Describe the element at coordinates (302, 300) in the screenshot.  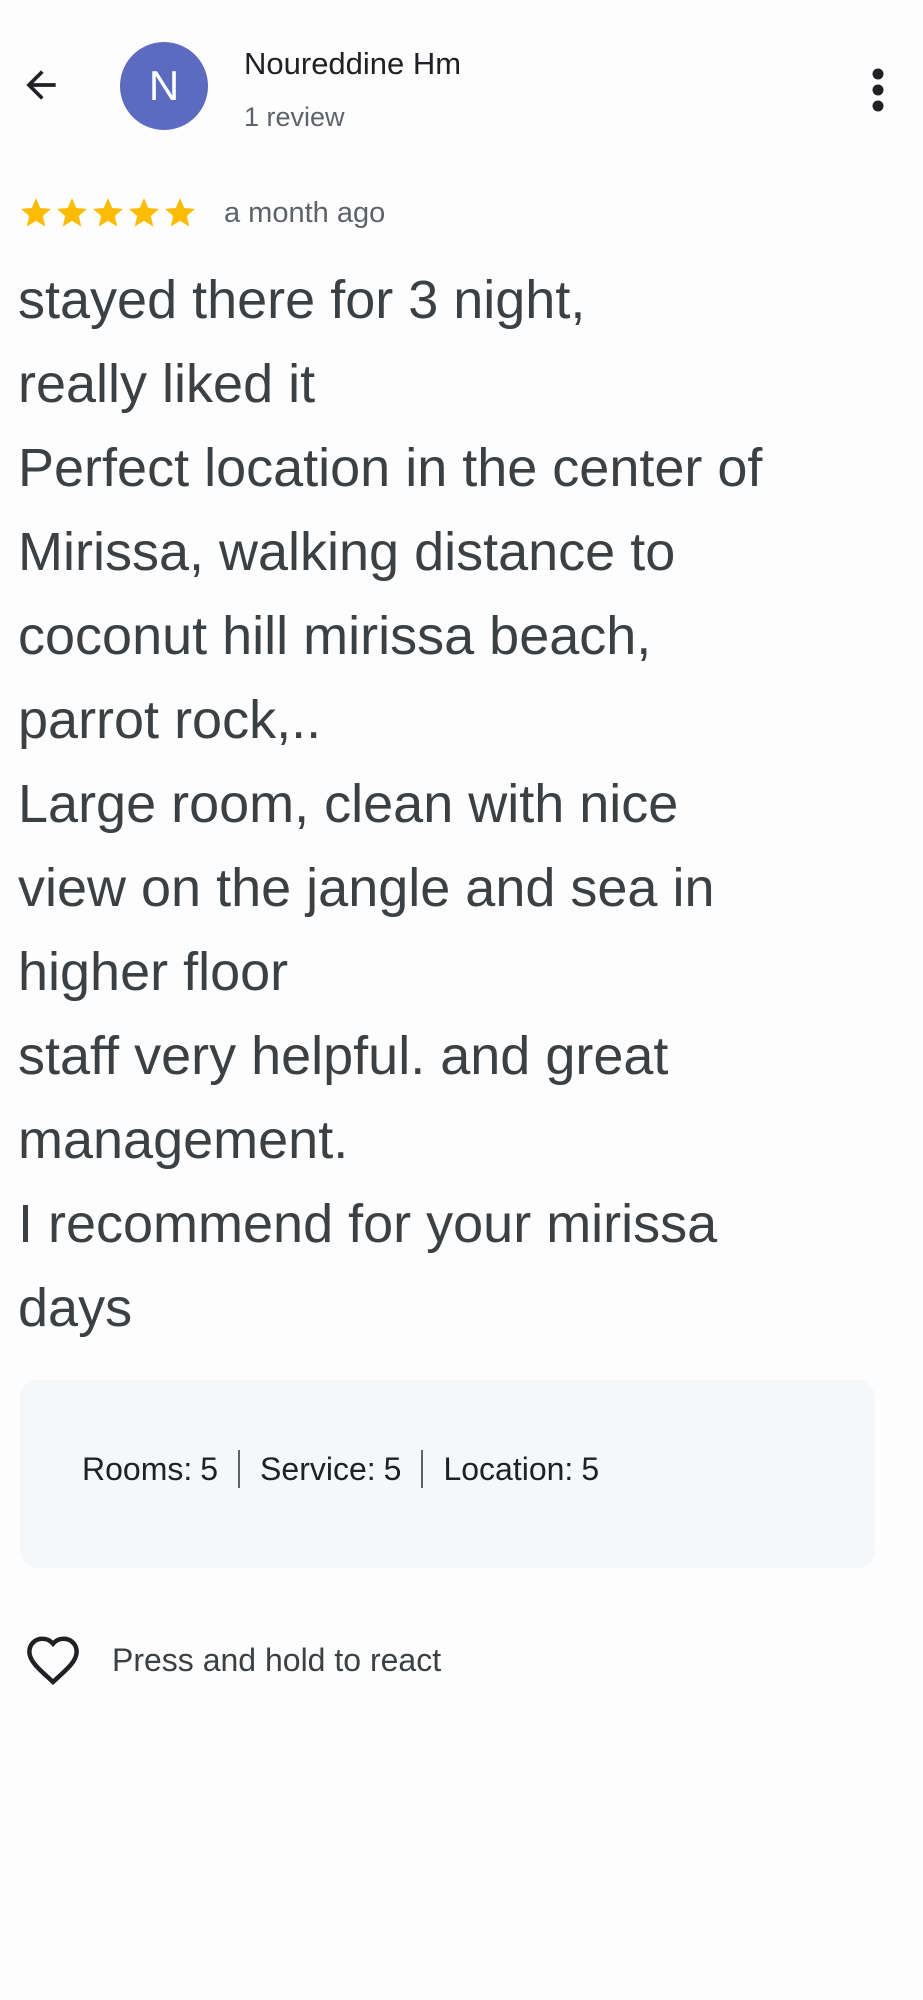
I see `review-line: stayed there for 3 night,` at that location.